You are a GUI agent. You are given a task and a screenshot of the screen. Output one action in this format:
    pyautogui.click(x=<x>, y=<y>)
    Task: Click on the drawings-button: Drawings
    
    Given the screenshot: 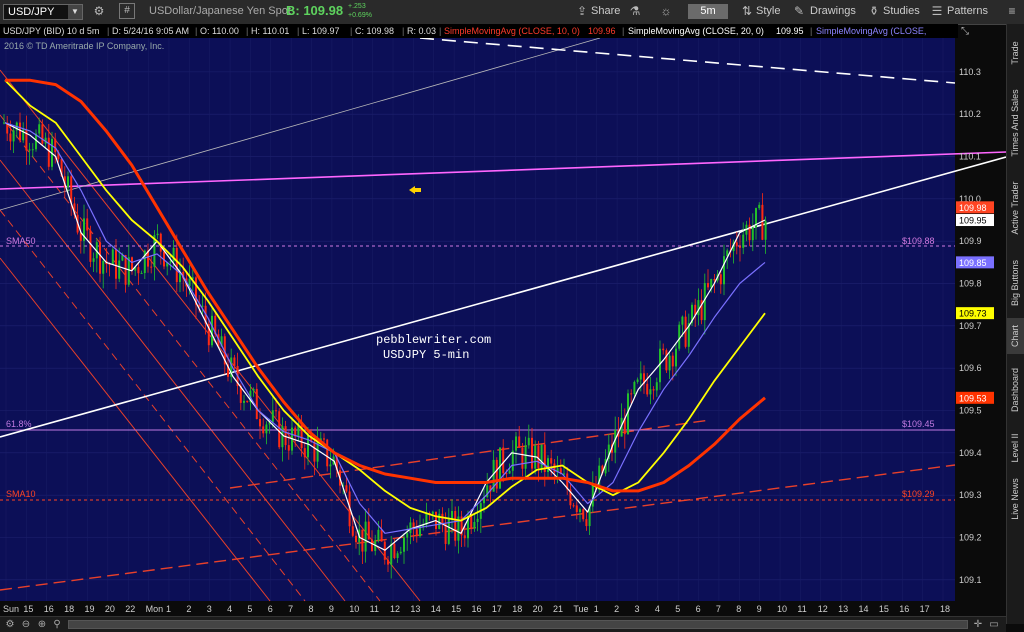 What is the action you would take?
    pyautogui.click(x=833, y=11)
    